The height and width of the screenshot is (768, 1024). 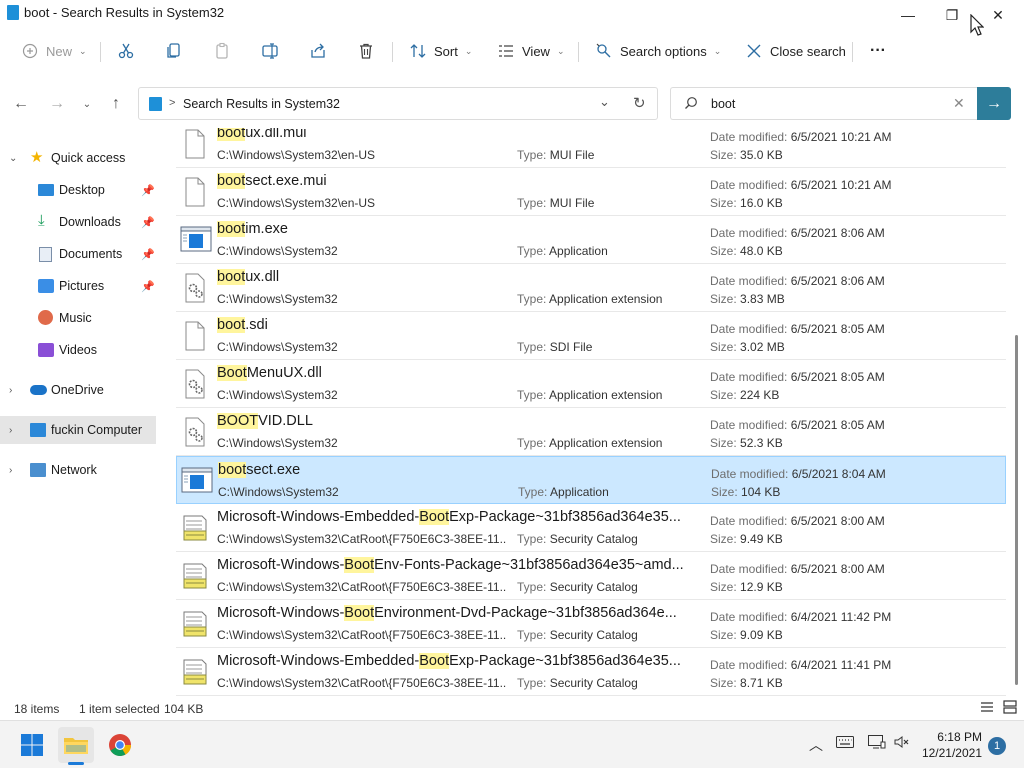 What do you see at coordinates (277, 299) in the screenshot?
I see `file-path: C:\Windows\System32` at bounding box center [277, 299].